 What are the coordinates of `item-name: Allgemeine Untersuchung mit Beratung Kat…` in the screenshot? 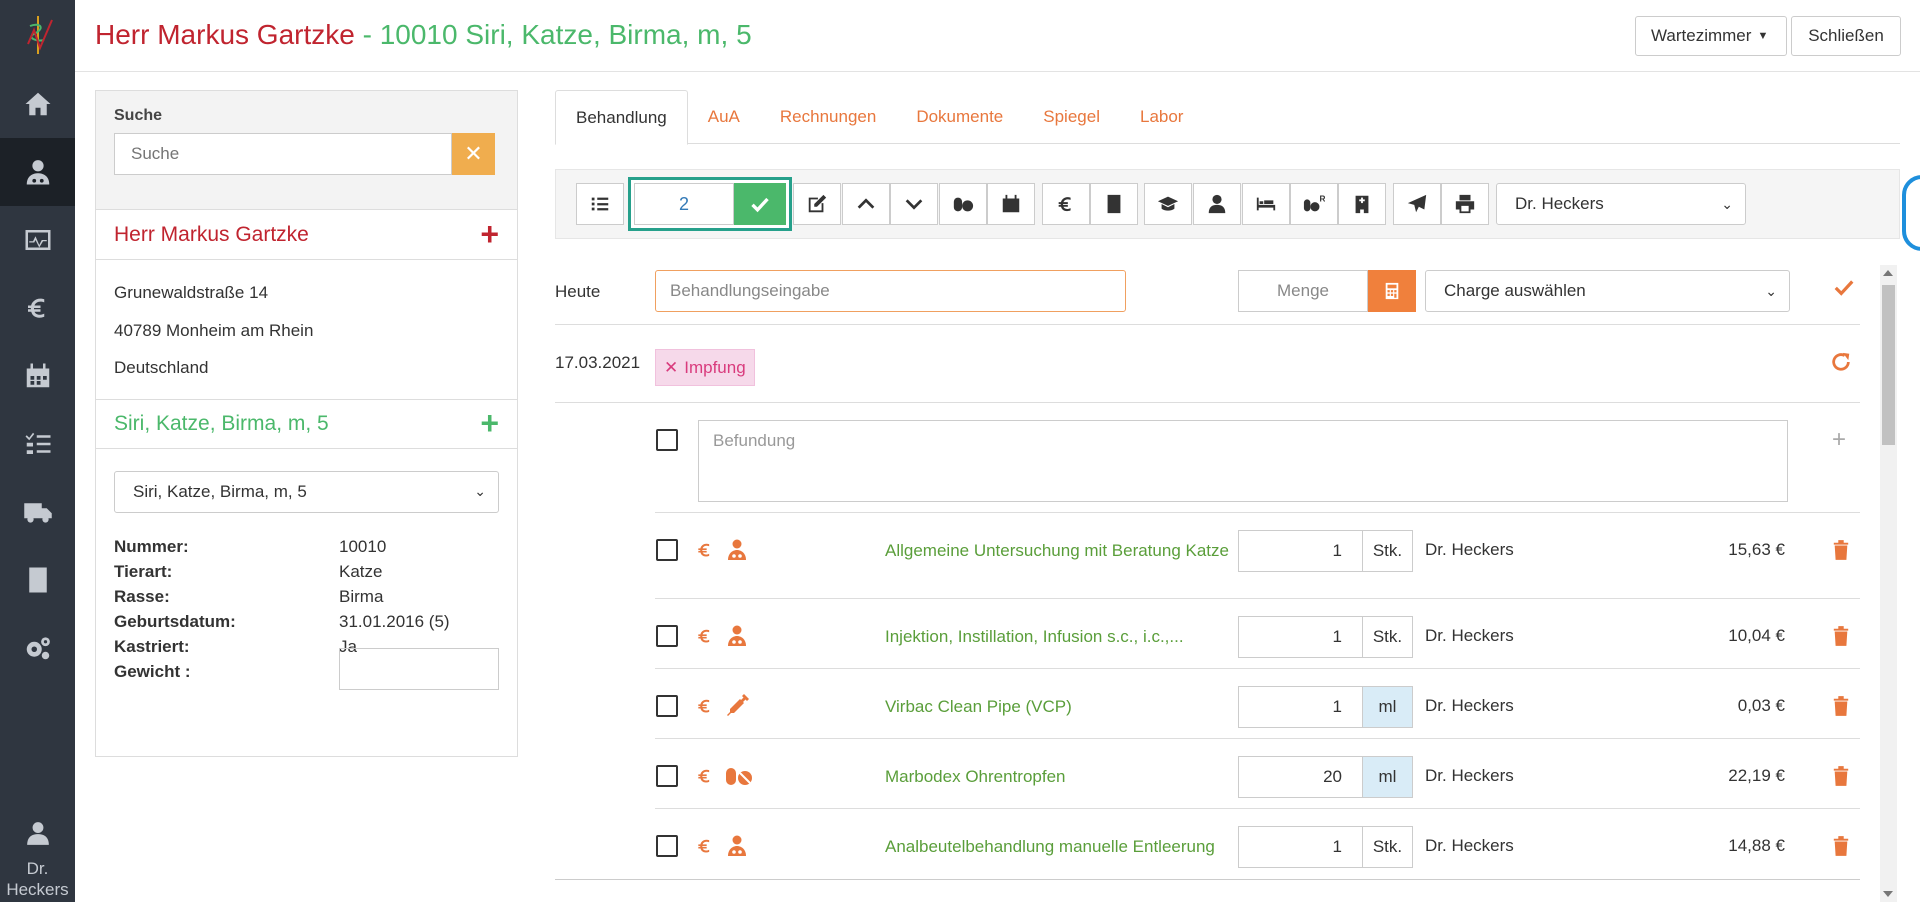 It's located at (1060, 550).